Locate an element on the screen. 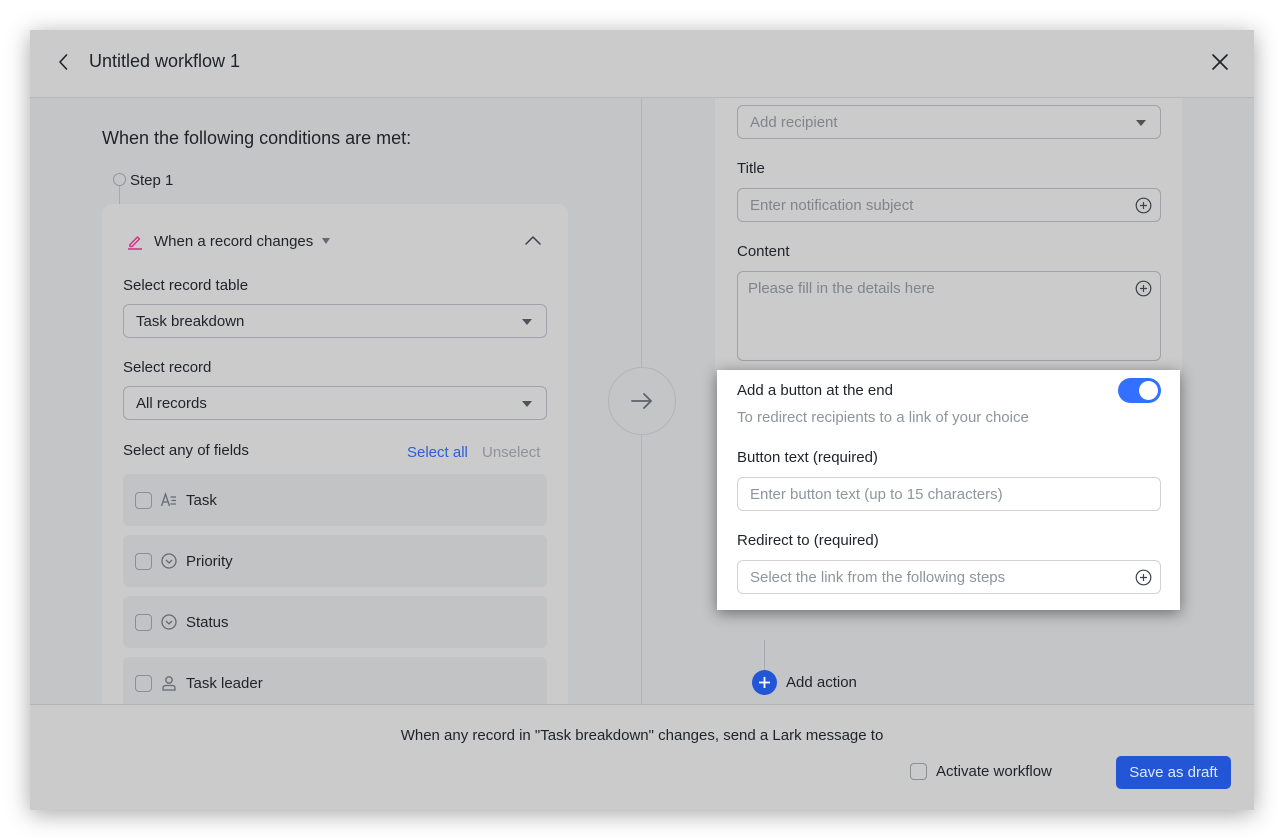  record-table-value: Task breakdown is located at coordinates (190, 321).